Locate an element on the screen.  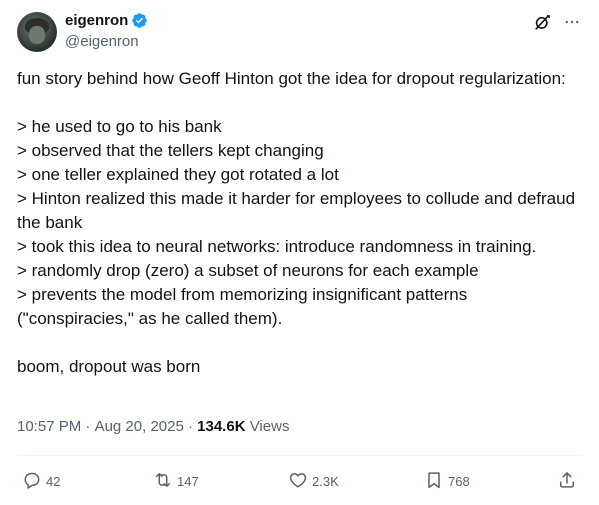
tweet-meta: 10:57 PM · Aug 20, 2025 · 134.6K Views is located at coordinates (153, 426).